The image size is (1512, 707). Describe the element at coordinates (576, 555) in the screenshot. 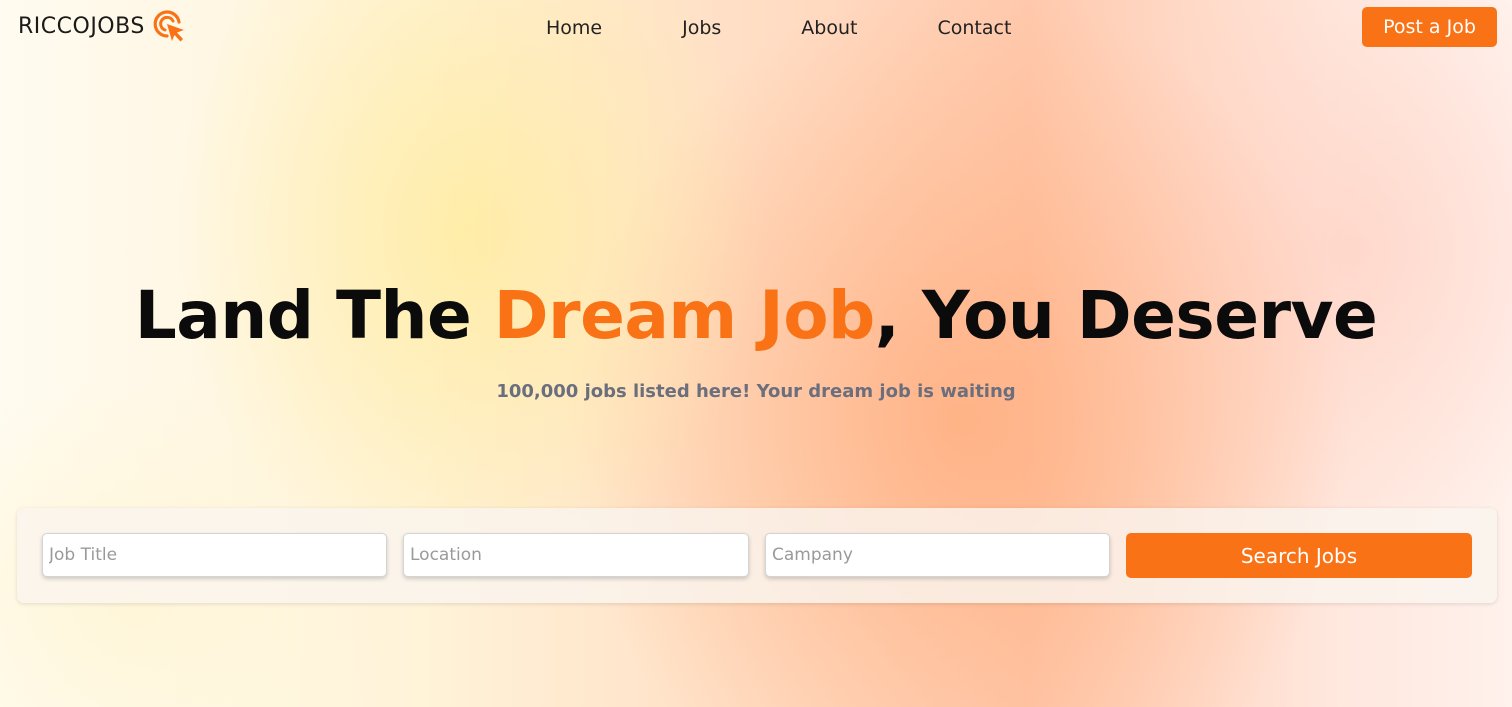

I see `location-input` at that location.